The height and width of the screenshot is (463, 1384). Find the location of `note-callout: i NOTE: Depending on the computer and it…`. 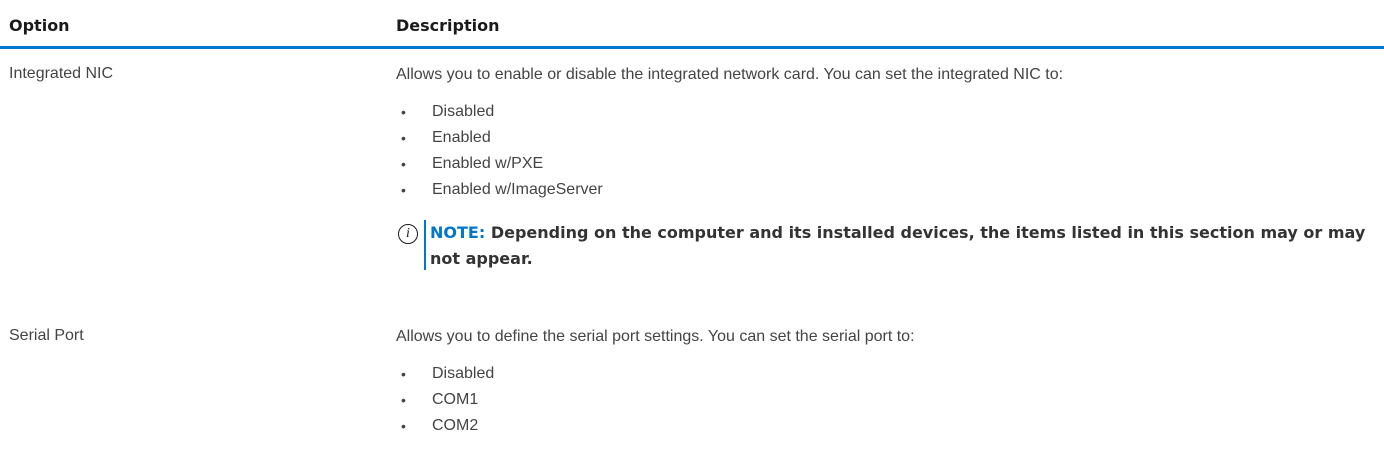

note-callout: i NOTE: Depending on the computer and it… is located at coordinates (886, 245).